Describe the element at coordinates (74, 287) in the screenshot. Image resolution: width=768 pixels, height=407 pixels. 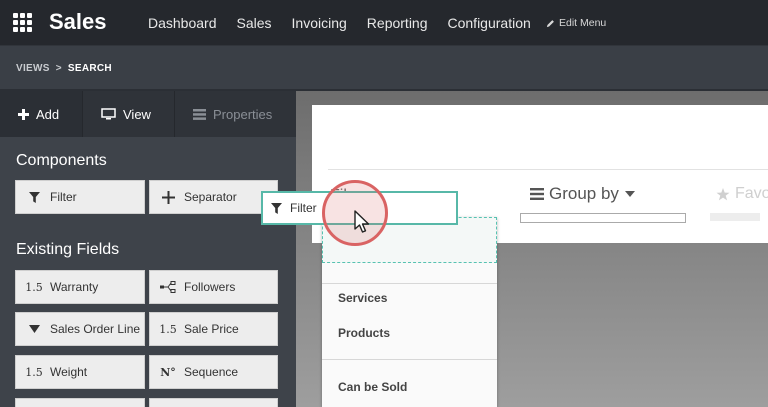
I see `field-warranty-label: Warranty` at that location.